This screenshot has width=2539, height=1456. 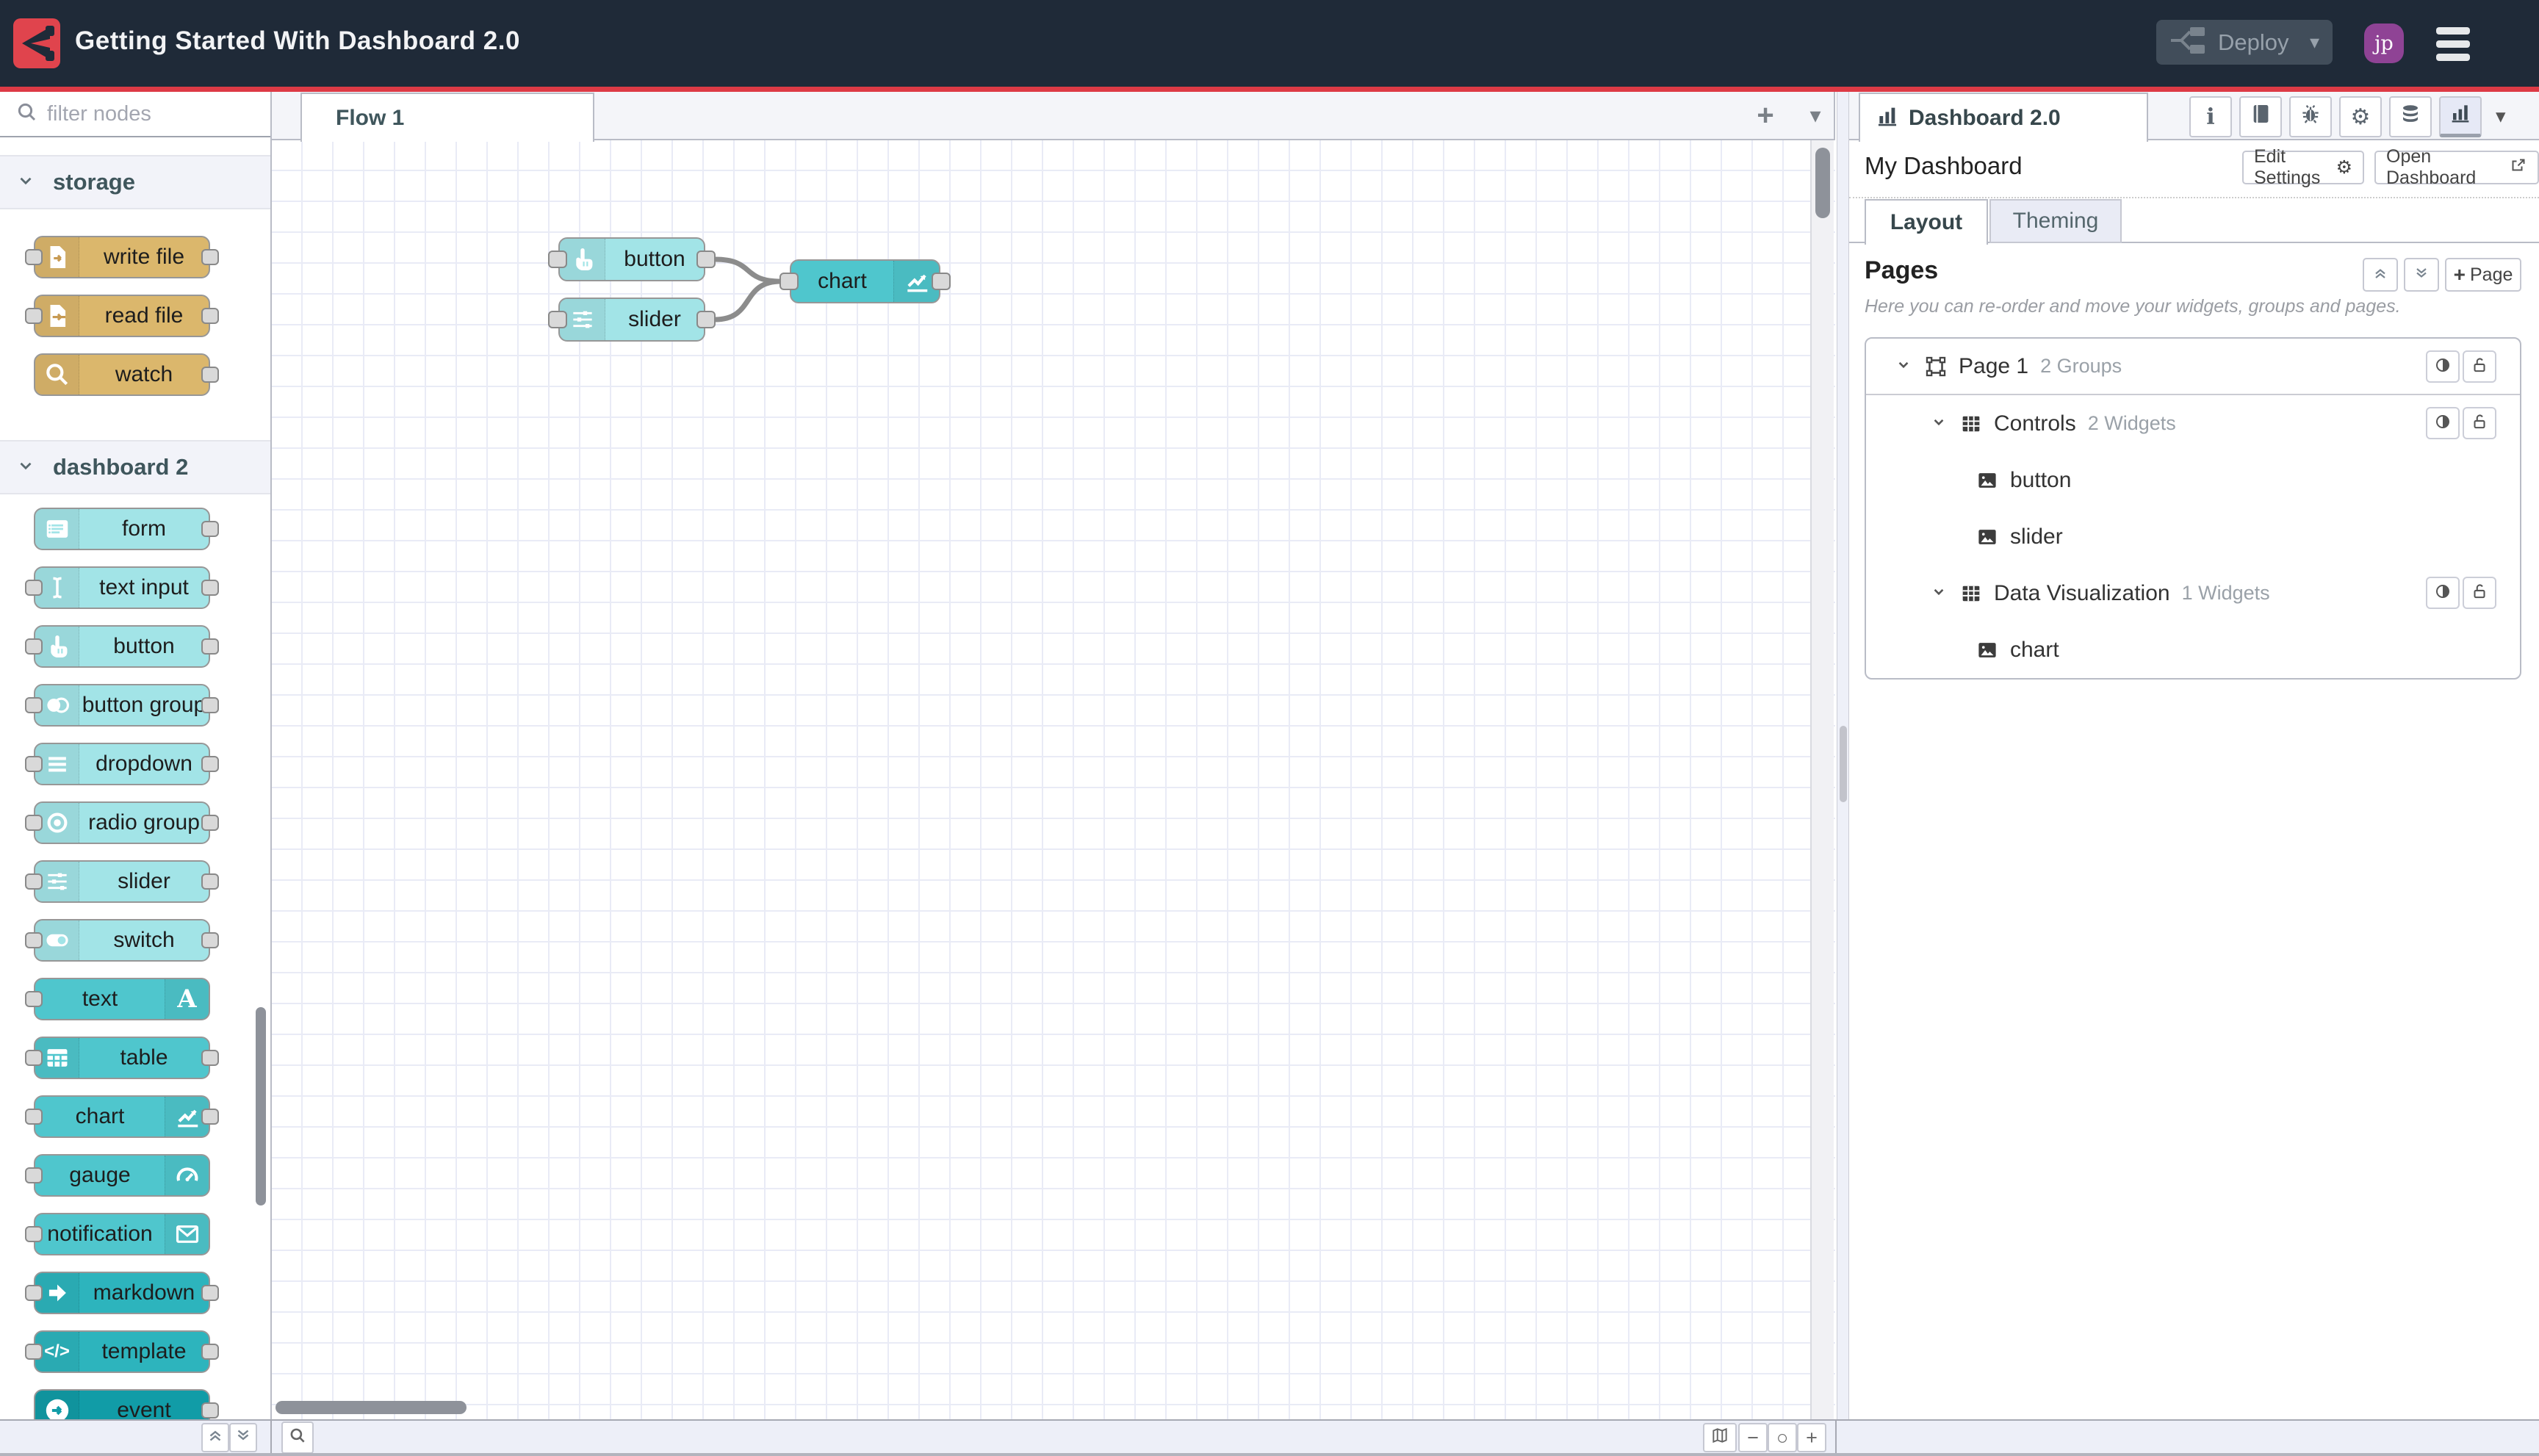 I want to click on palette-node-notification: notification, so click(x=117, y=1234).